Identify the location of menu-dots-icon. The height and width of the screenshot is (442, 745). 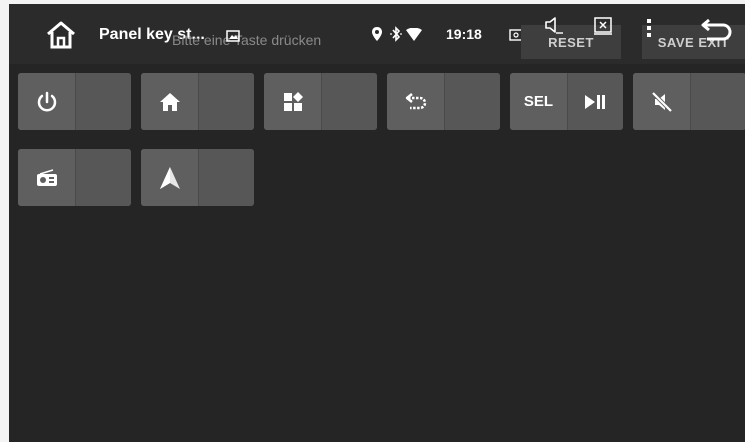
(649, 28).